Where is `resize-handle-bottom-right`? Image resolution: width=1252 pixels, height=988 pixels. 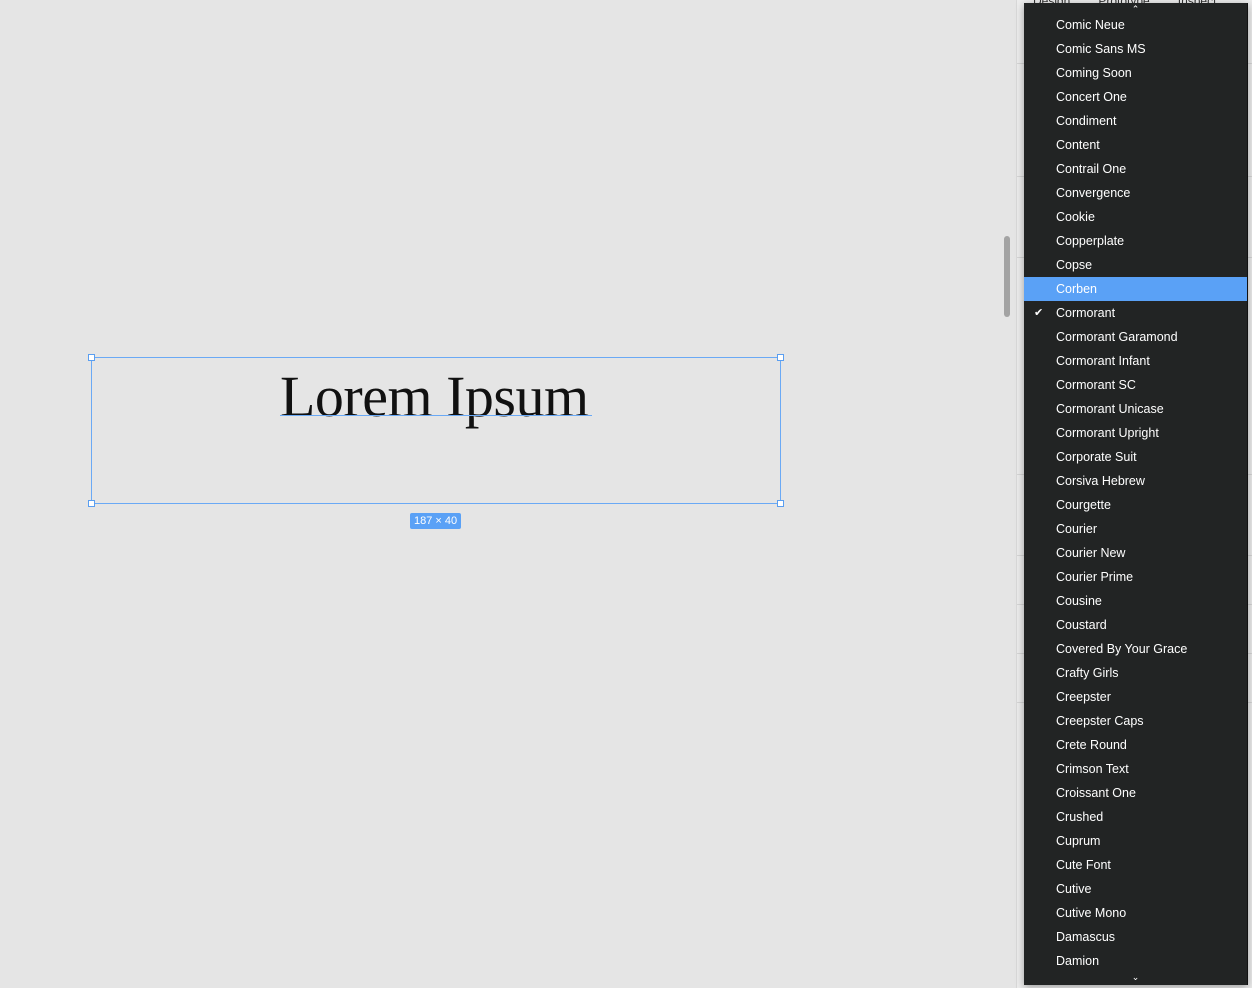 resize-handle-bottom-right is located at coordinates (780, 503).